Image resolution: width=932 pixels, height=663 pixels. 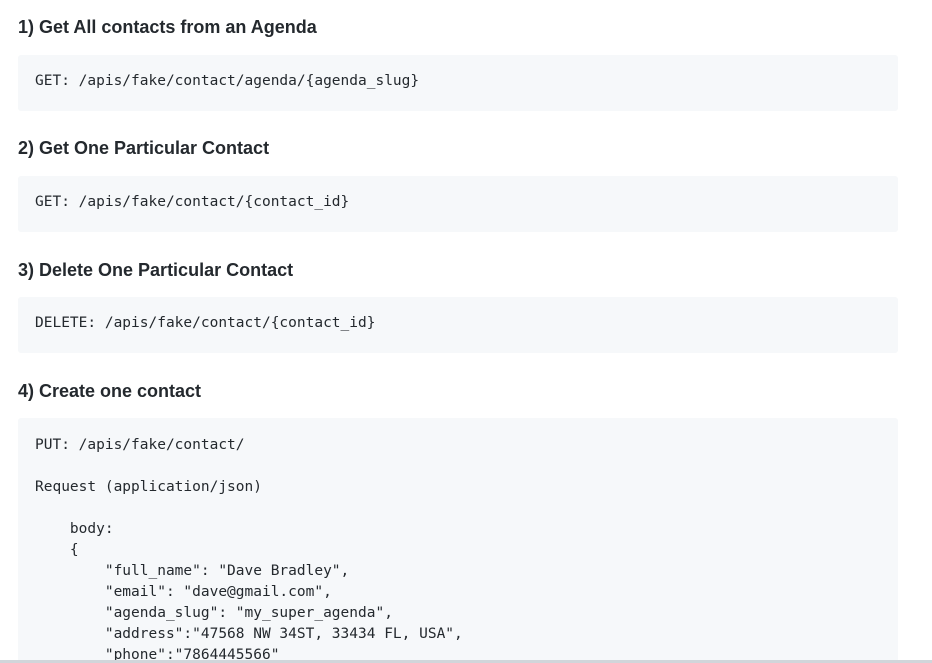 What do you see at coordinates (140, 445) in the screenshot?
I see `code-line: PUT: /apis/fake/contact/` at bounding box center [140, 445].